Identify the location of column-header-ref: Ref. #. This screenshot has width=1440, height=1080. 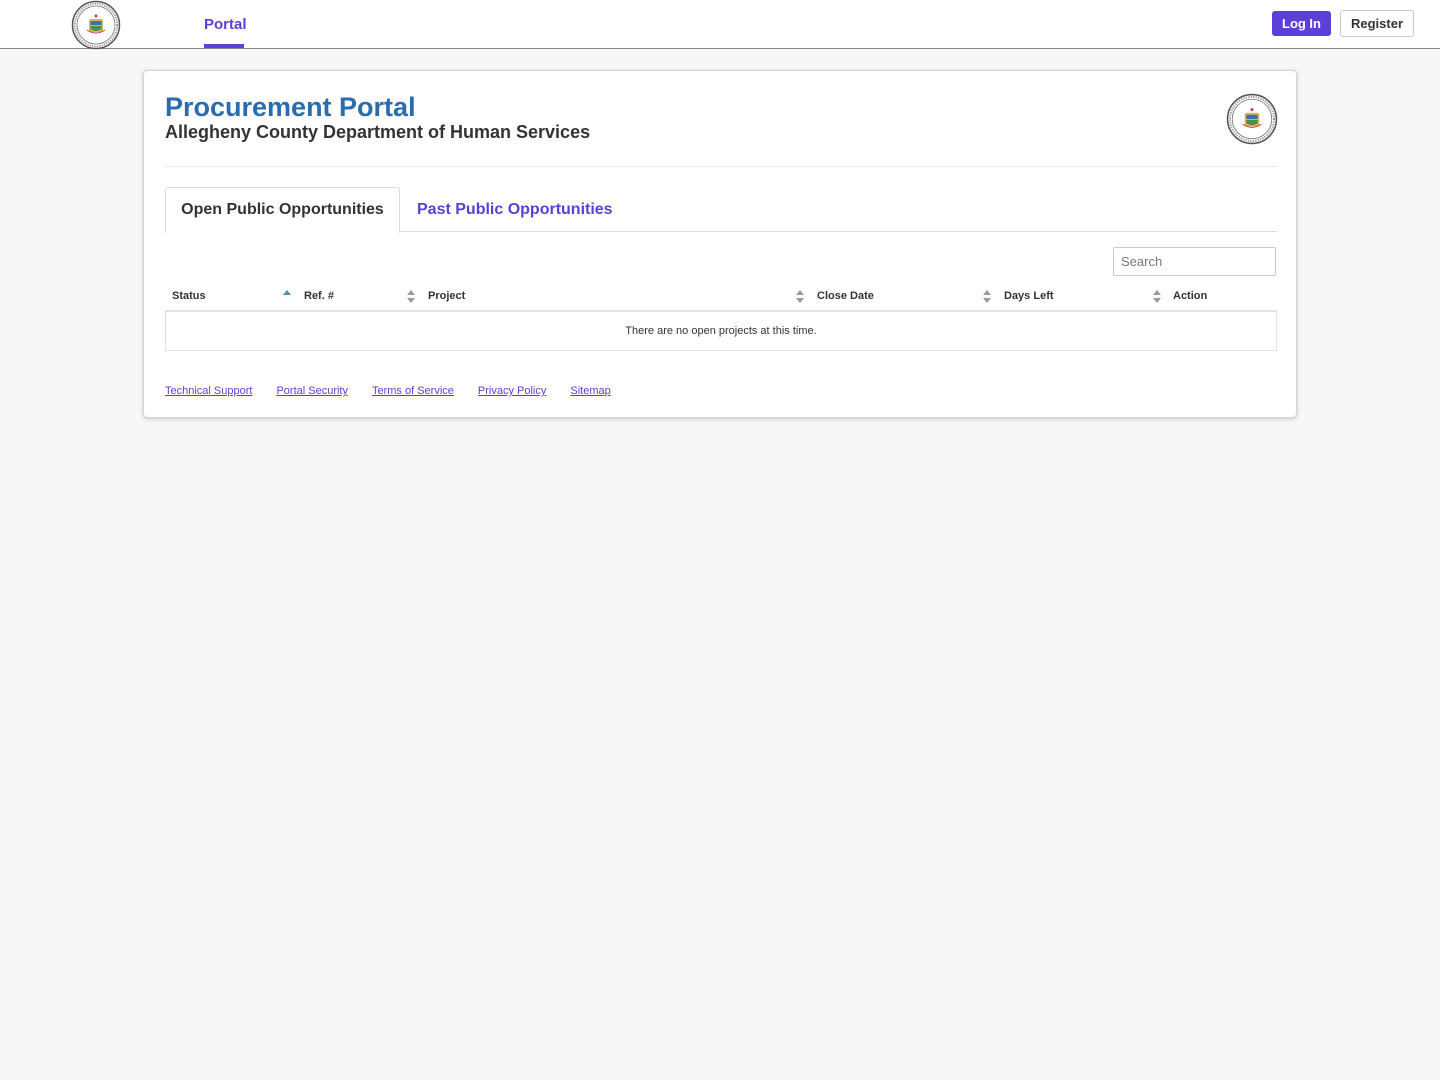
(319, 296).